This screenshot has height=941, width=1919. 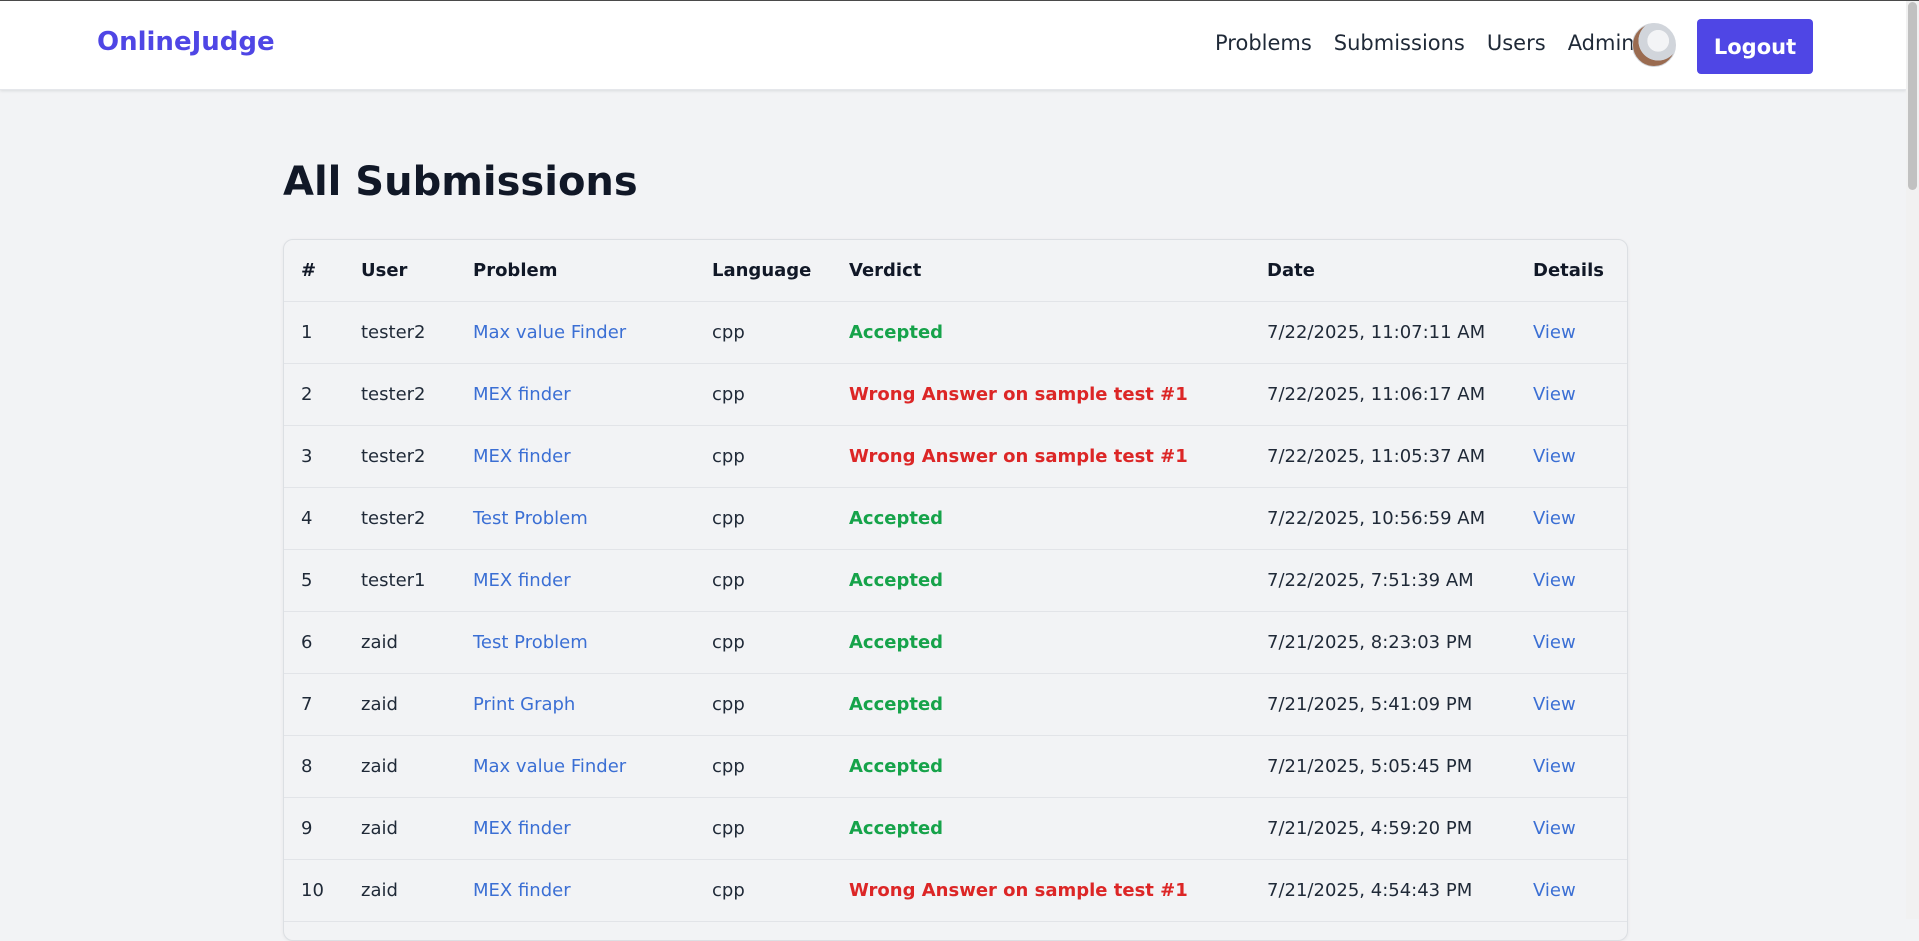 What do you see at coordinates (1058, 271) in the screenshot?
I see `col-header-verdict: Verdict` at bounding box center [1058, 271].